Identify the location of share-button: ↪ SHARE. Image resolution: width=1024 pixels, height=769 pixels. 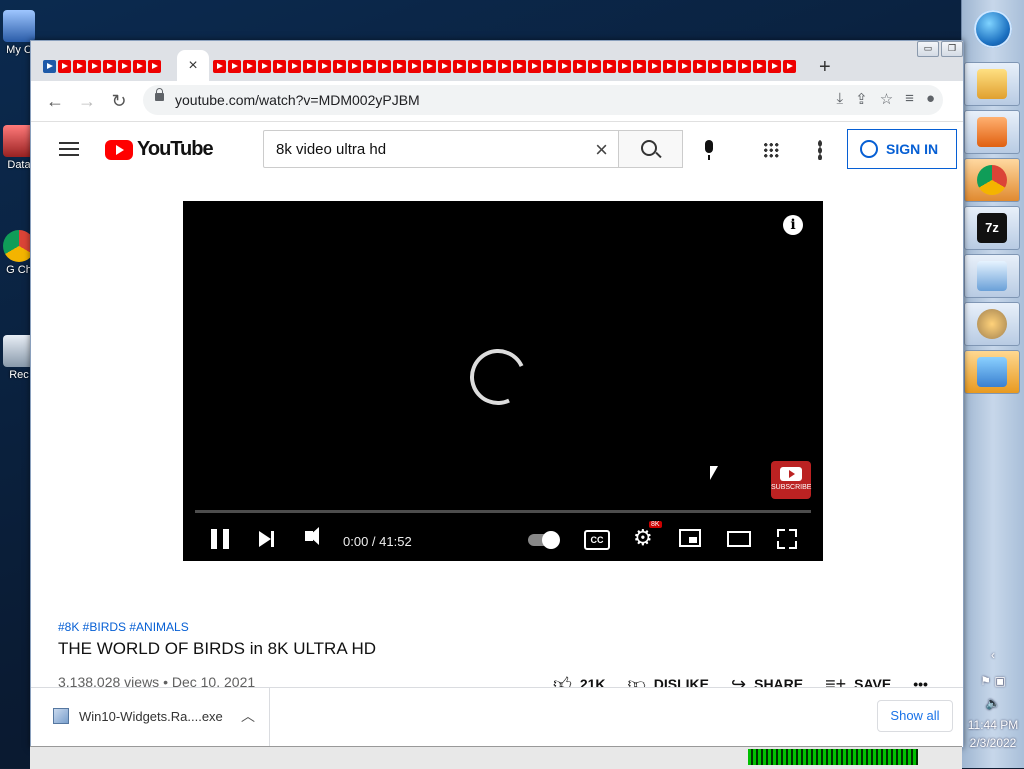
(767, 681).